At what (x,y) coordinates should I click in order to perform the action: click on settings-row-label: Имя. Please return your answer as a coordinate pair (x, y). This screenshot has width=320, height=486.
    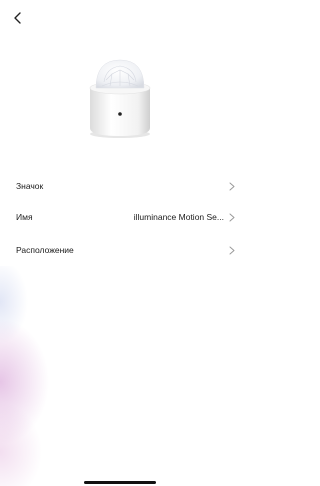
    Looking at the image, I should click on (24, 217).